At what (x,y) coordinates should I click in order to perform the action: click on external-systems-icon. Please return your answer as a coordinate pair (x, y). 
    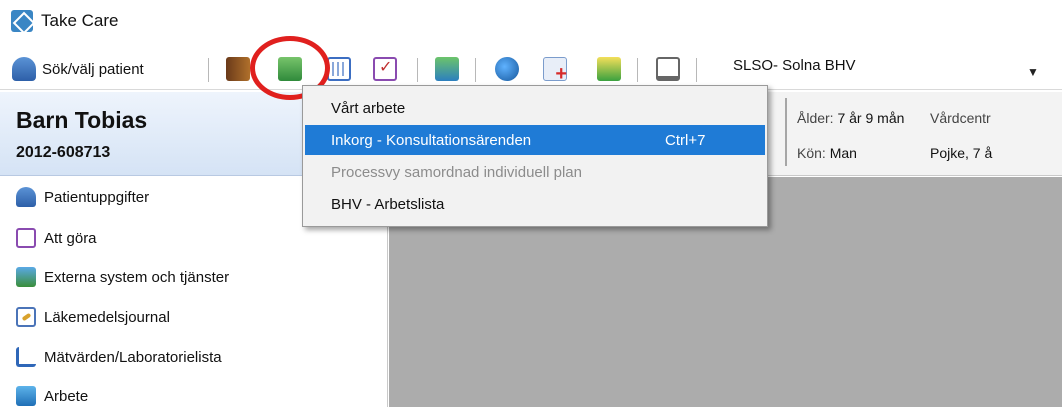
    Looking at the image, I should click on (26, 277).